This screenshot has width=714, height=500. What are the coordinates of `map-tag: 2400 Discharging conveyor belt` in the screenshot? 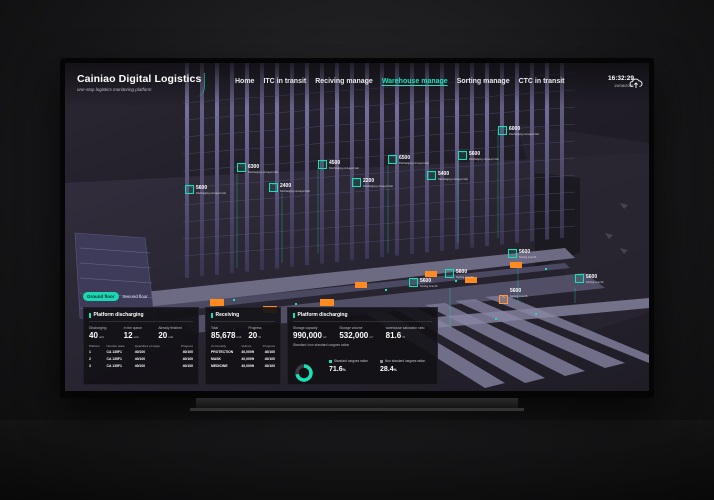 It's located at (295, 188).